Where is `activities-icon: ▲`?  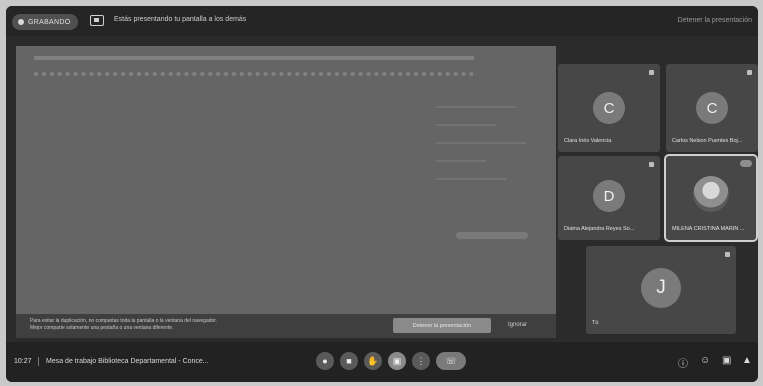
activities-icon: ▲ is located at coordinates (747, 360).